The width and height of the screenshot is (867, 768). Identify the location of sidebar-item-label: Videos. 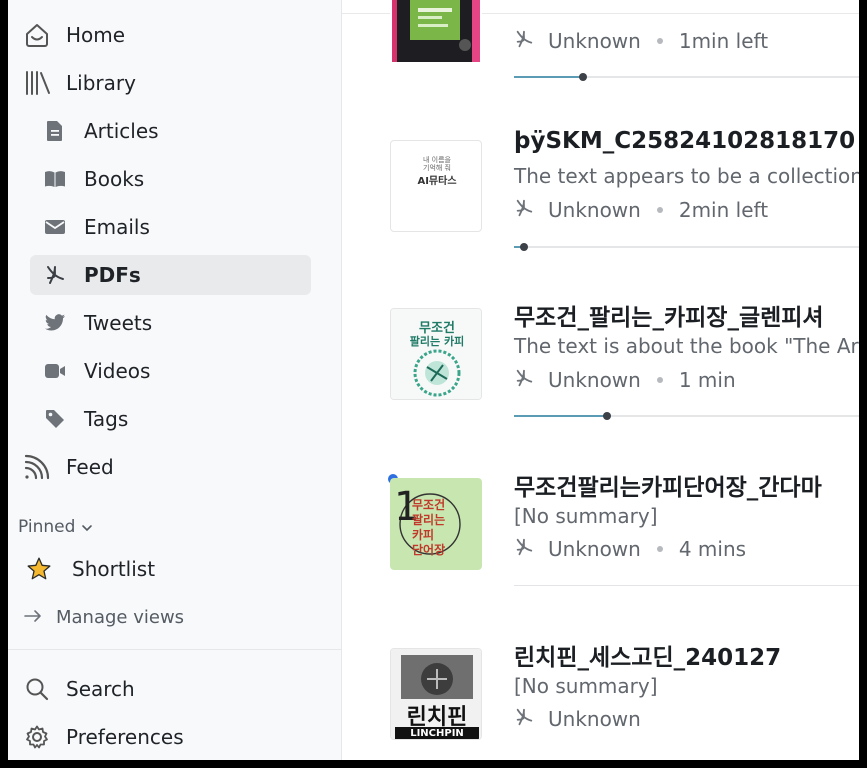
(117, 371).